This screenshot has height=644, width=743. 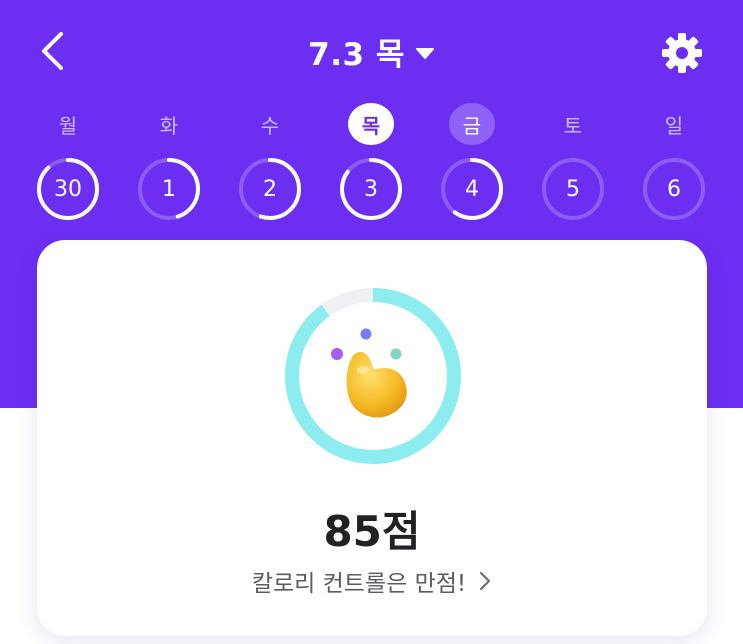 I want to click on day-2: 2, so click(x=270, y=189).